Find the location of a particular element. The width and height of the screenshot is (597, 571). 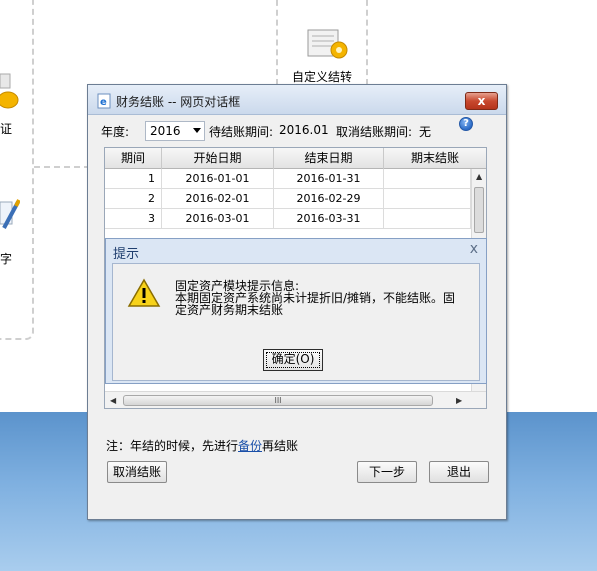

pen-icon is located at coordinates (10, 215).